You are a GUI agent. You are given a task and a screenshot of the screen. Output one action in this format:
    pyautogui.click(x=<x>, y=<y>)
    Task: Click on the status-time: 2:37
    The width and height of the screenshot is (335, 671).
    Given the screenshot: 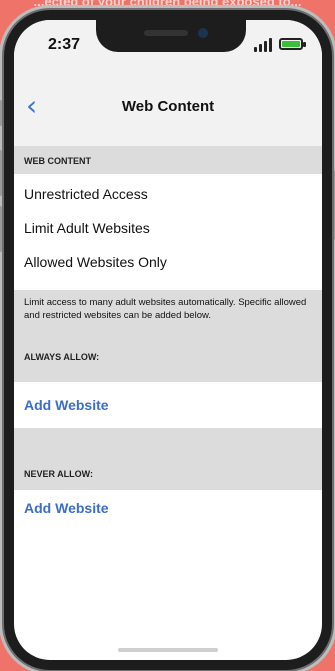 What is the action you would take?
    pyautogui.click(x=64, y=44)
    